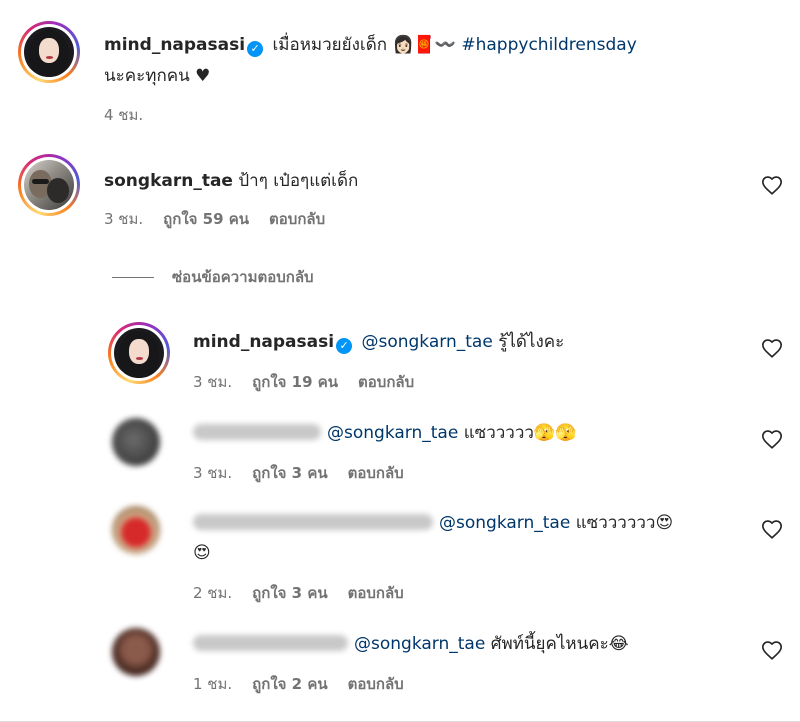 Image resolution: width=800 pixels, height=722 pixels. I want to click on comment-reply-button: ตอบกลับ, so click(297, 219).